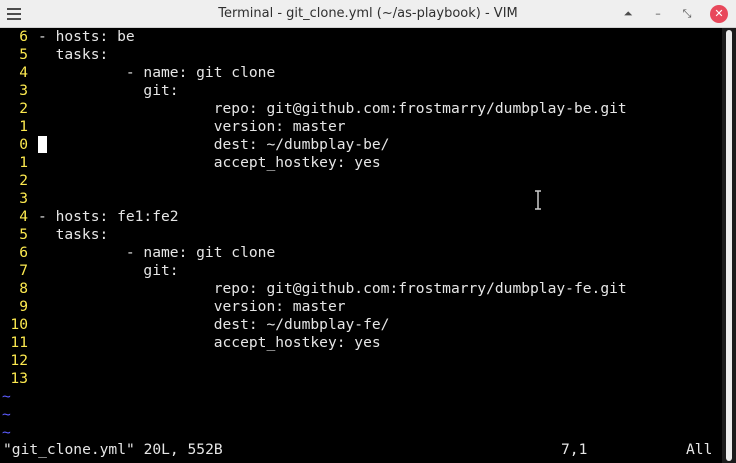 This screenshot has width=736, height=463. Describe the element at coordinates (628, 14) in the screenshot. I see `keep-above-icon: ⏶` at that location.